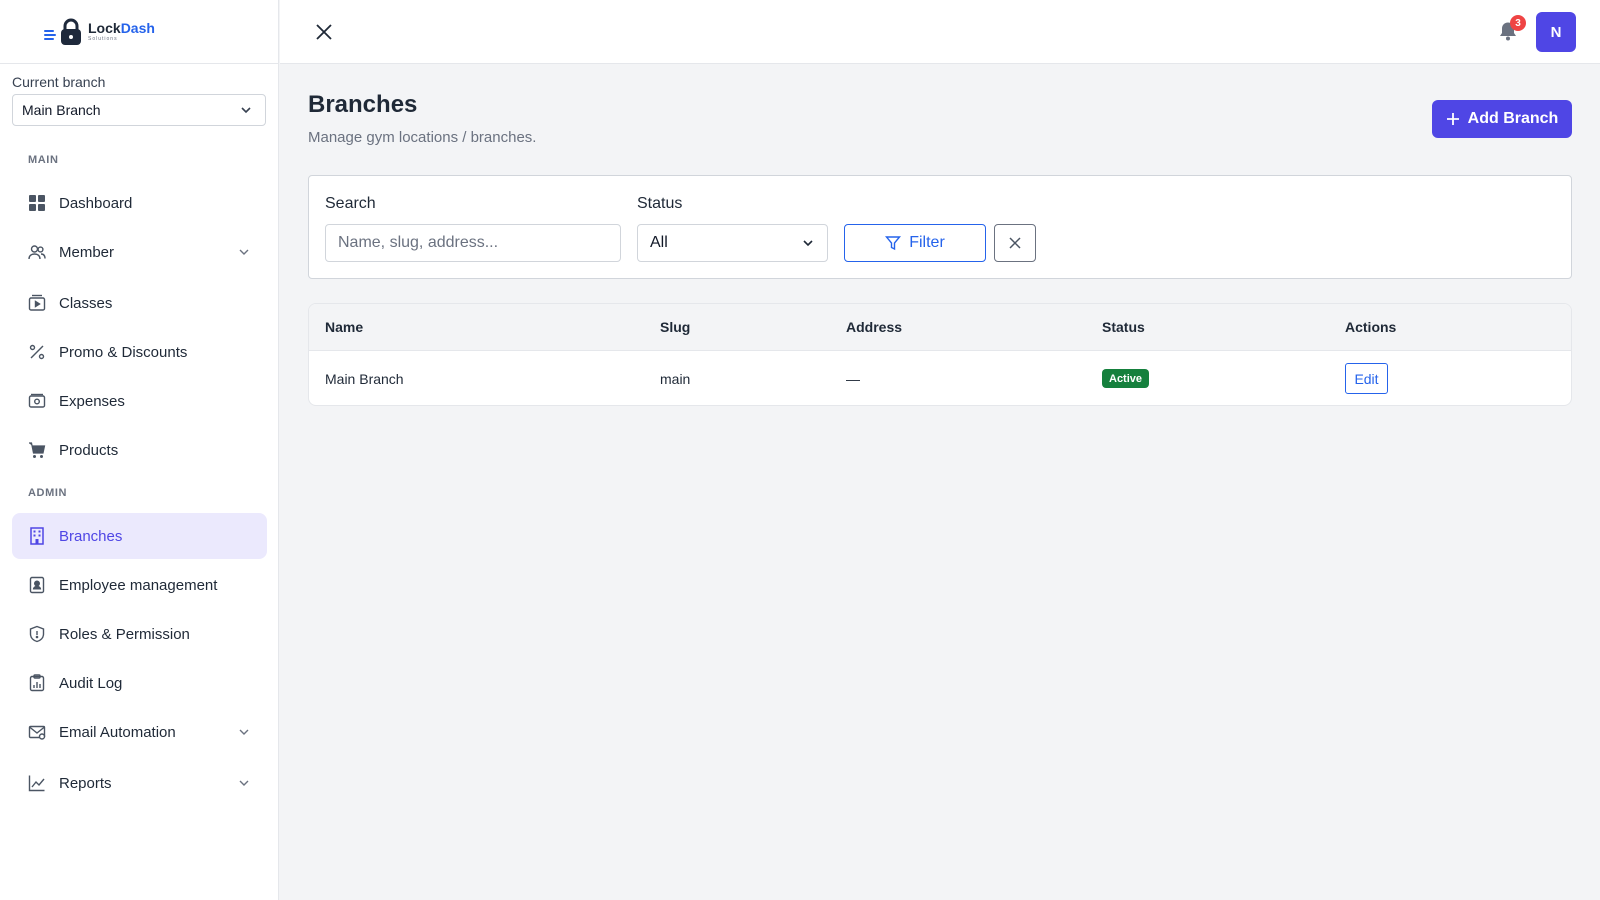 This screenshot has height=900, width=1600. I want to click on line-chart-icon, so click(37, 783).